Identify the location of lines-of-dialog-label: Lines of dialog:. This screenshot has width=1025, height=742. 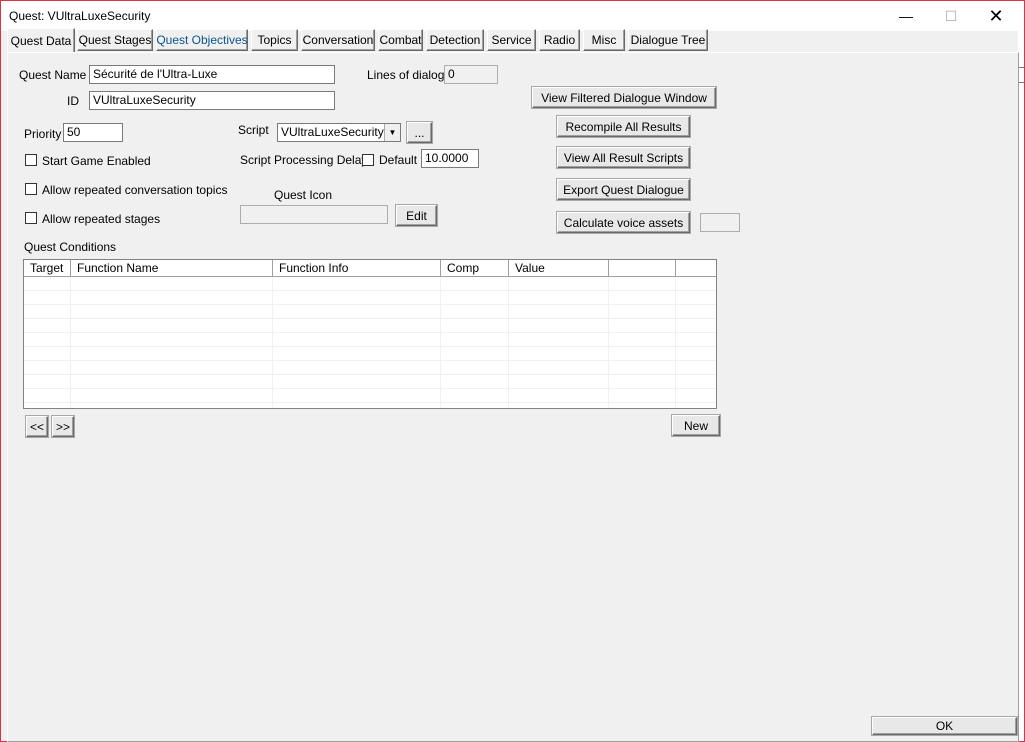
(407, 75).